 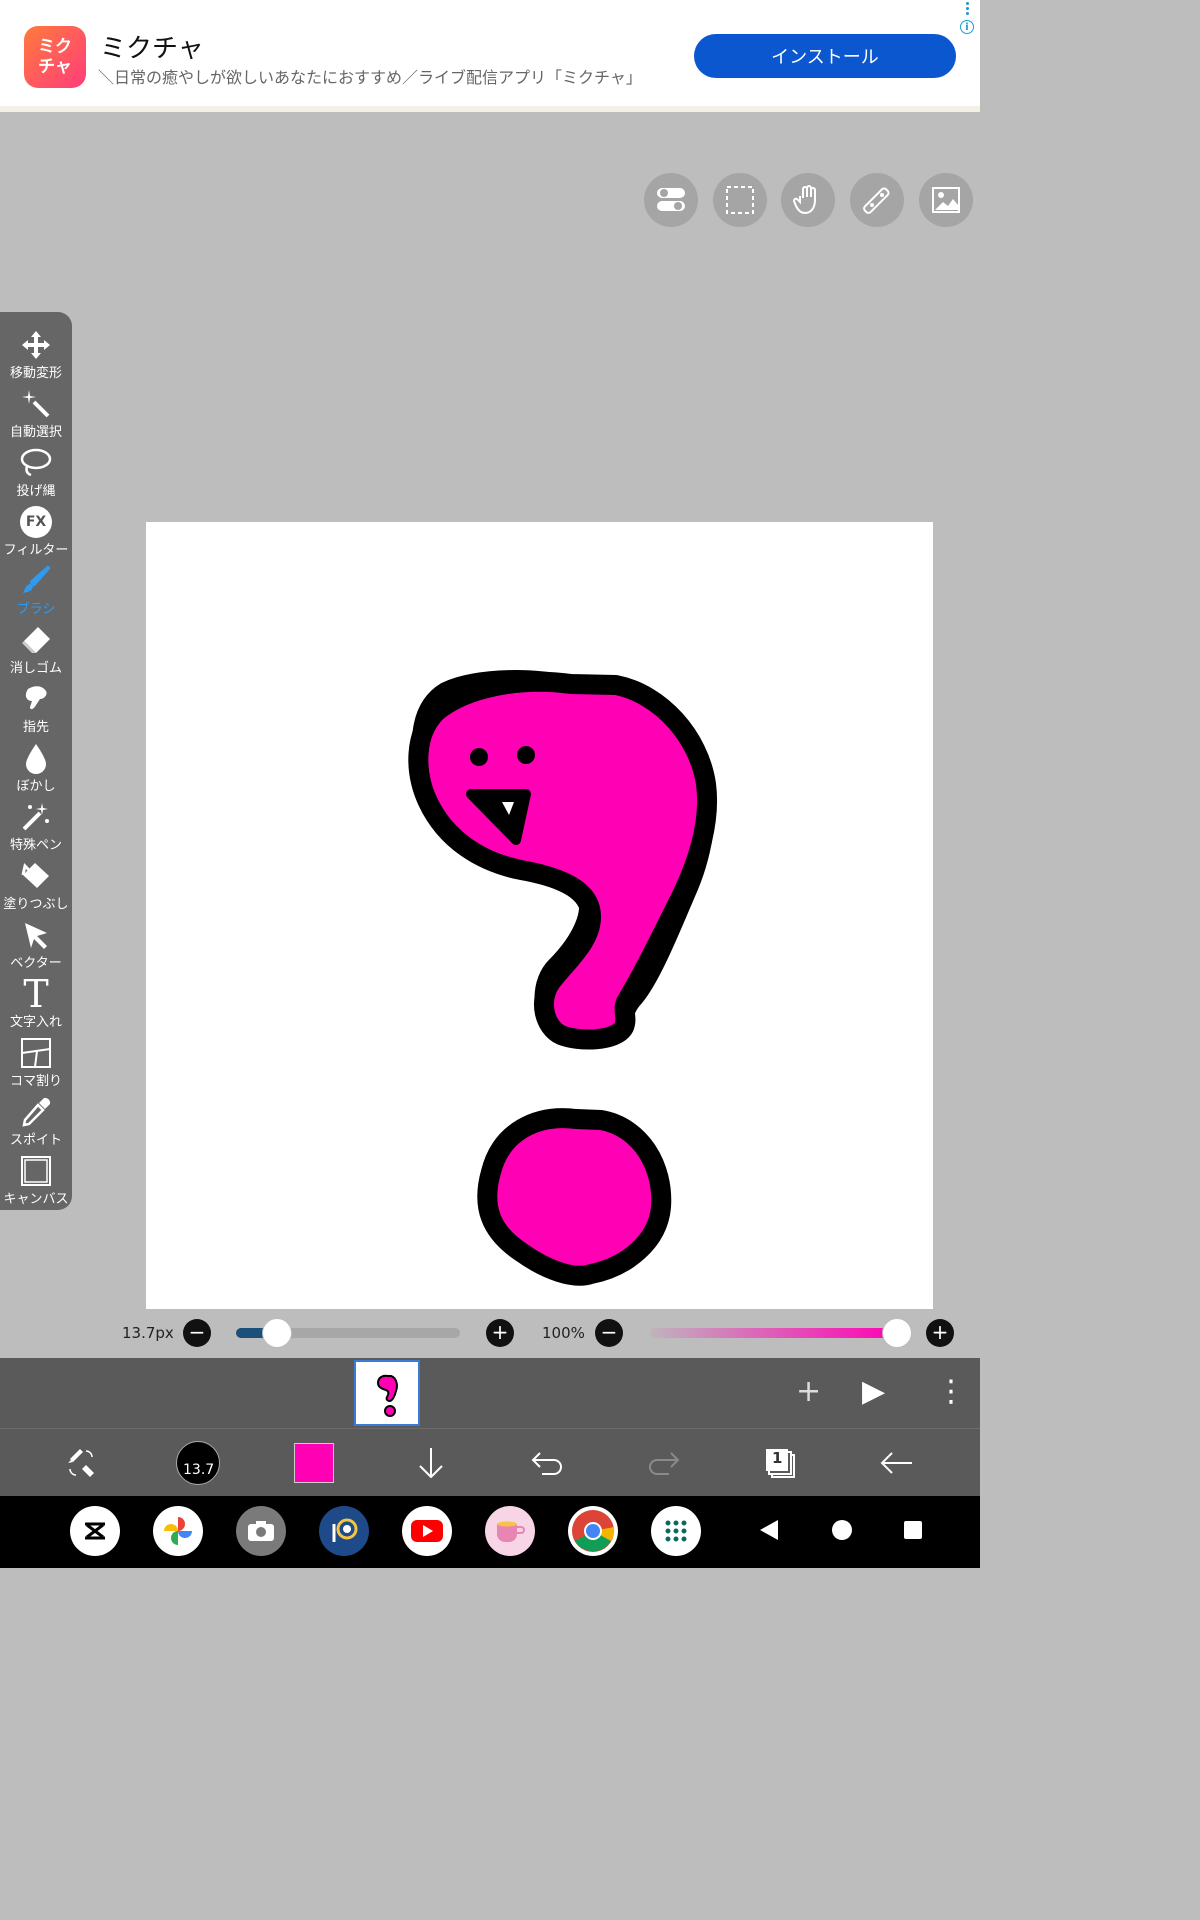 I want to click on capcut-app-icon, so click(x=95, y=1531).